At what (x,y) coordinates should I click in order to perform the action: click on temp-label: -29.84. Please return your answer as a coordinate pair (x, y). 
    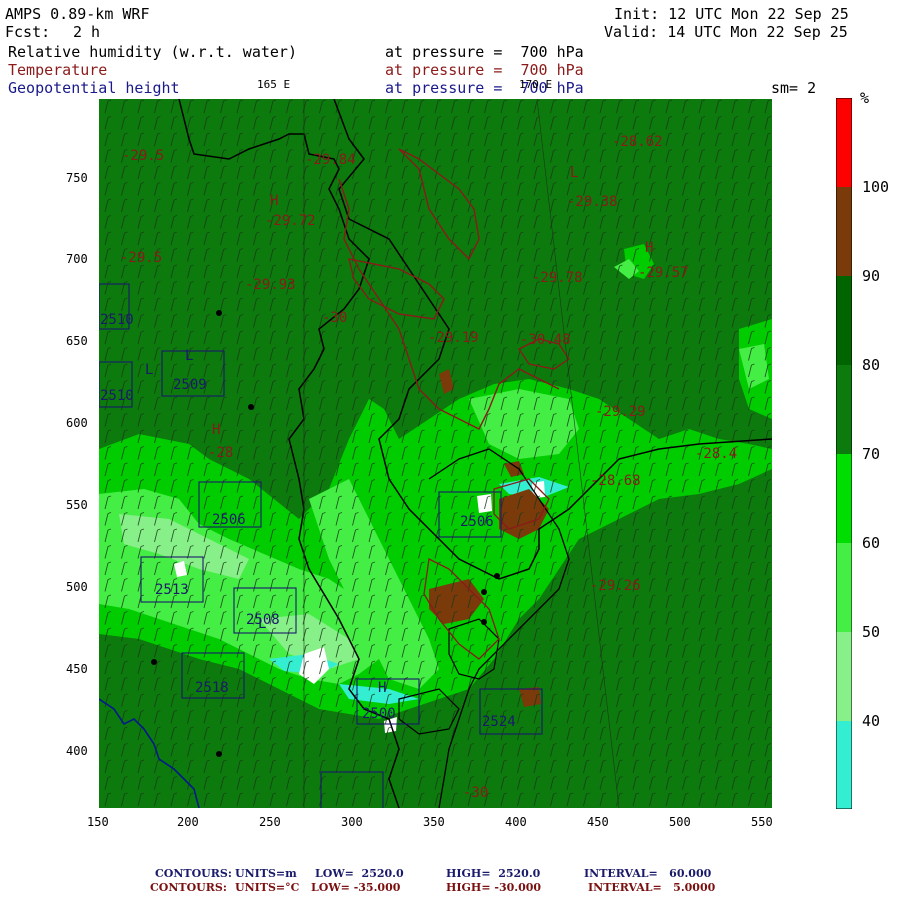
    Looking at the image, I should click on (330, 160).